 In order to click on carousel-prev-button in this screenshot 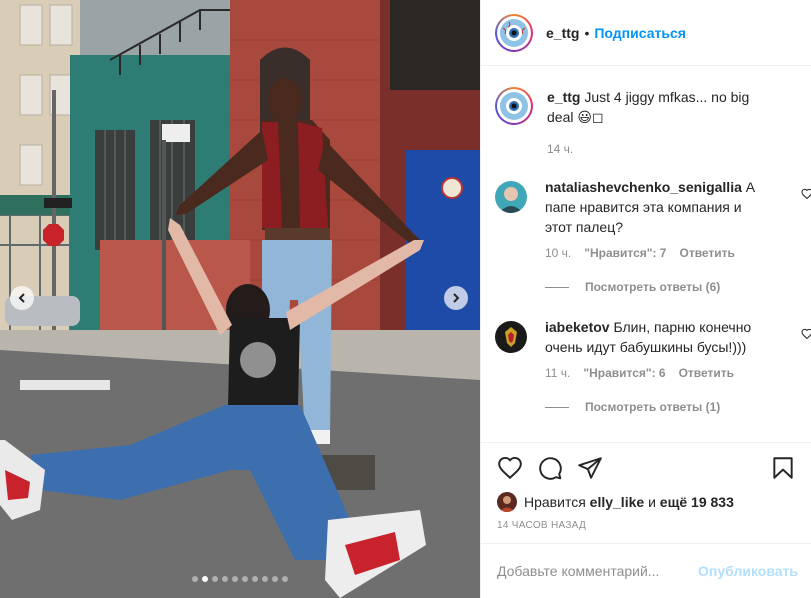, I will do `click(22, 298)`.